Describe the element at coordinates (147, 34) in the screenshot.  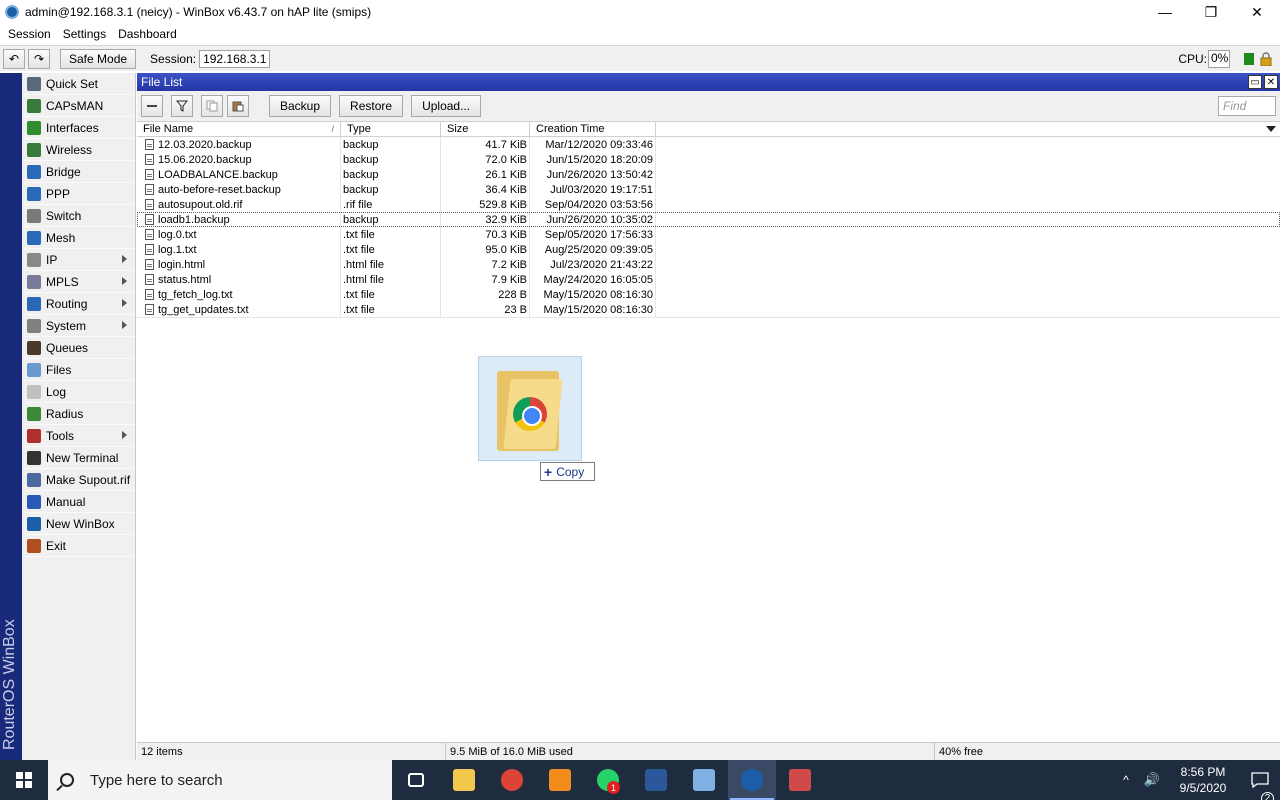
I see `menu-dashboard: Dashboard` at that location.